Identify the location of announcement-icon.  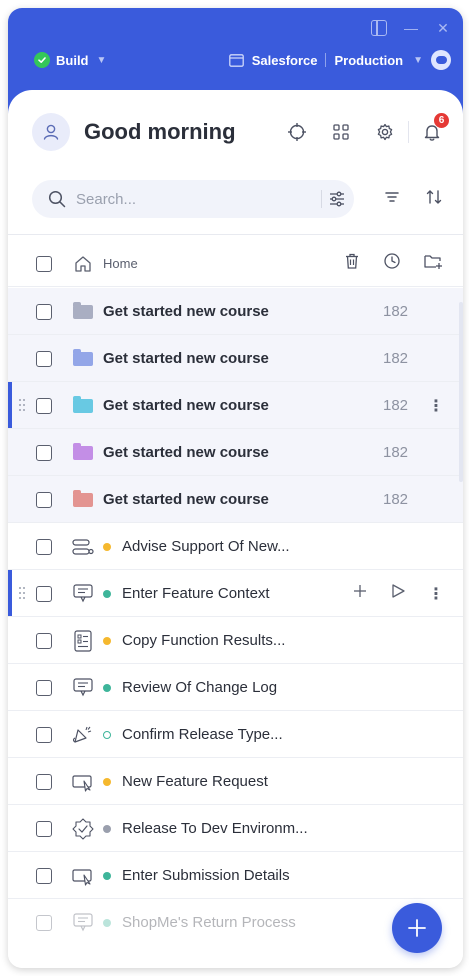
(83, 735).